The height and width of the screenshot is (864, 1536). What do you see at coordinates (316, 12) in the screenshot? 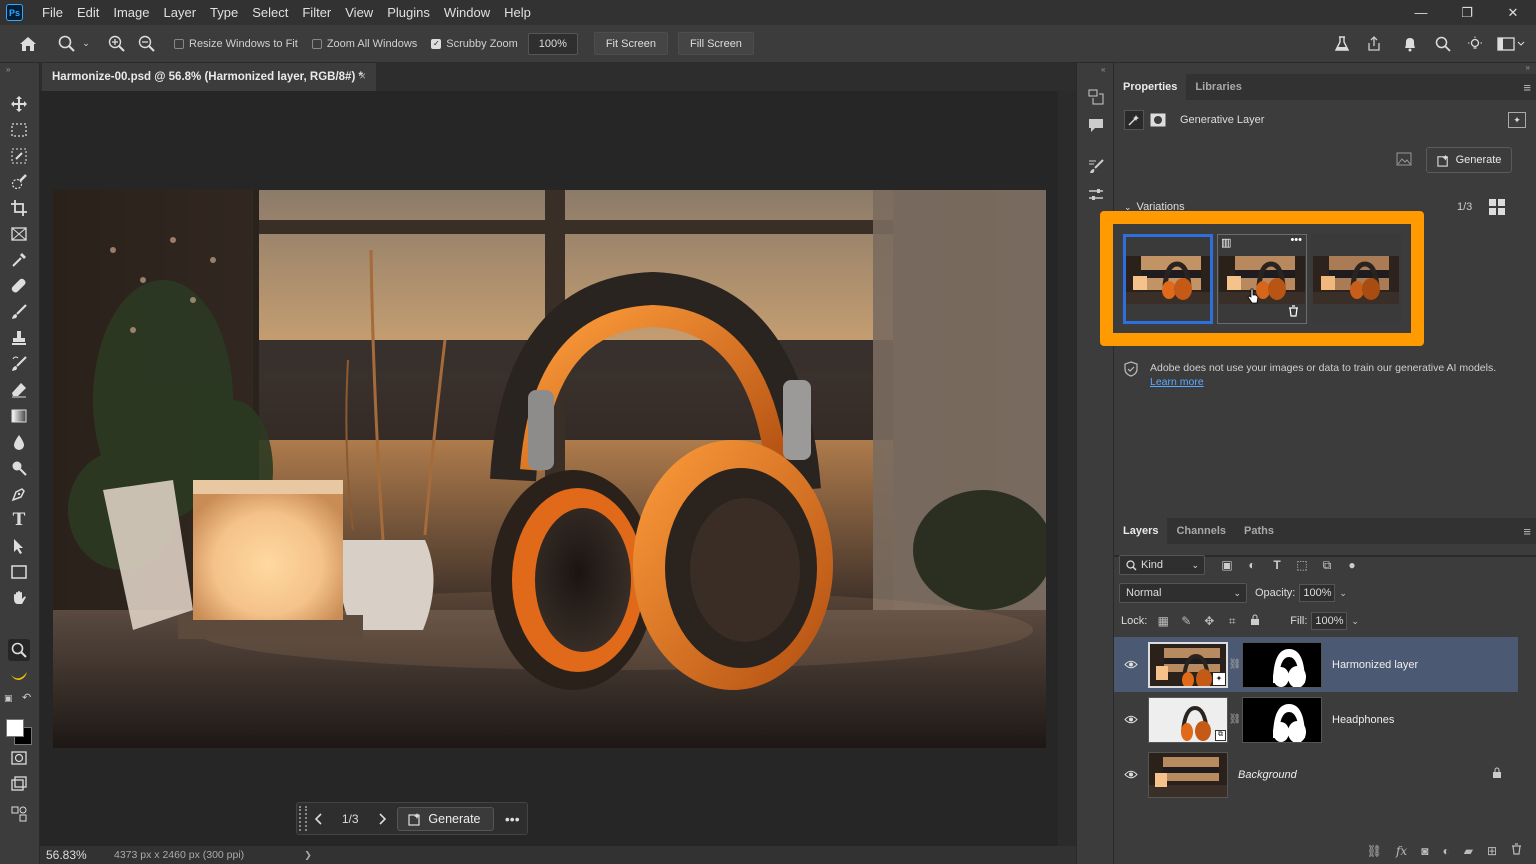
I see `menu-filter: Filter` at bounding box center [316, 12].